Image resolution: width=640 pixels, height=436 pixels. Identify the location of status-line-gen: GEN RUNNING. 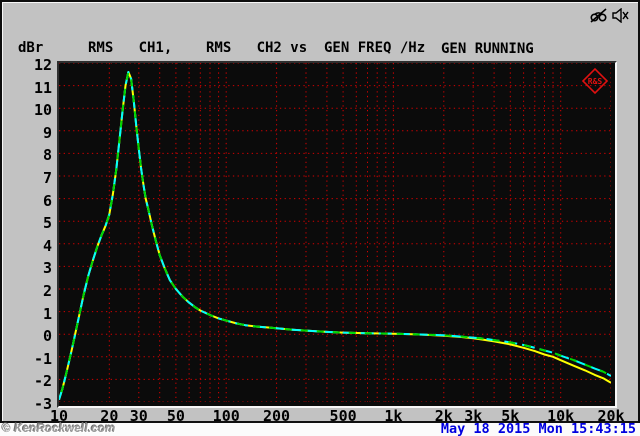
(487, 49).